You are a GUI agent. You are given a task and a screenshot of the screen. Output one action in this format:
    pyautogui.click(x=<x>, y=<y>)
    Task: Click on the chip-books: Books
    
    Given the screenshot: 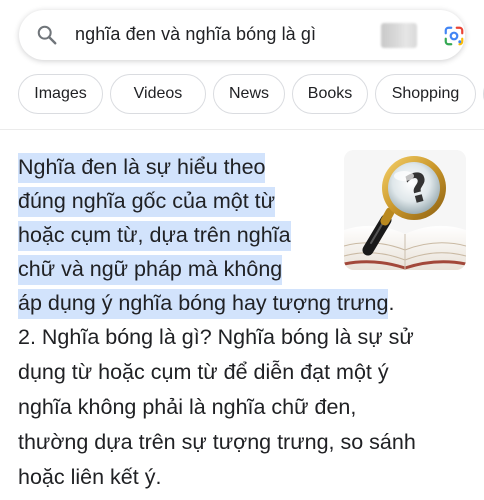 What is the action you would take?
    pyautogui.click(x=330, y=94)
    